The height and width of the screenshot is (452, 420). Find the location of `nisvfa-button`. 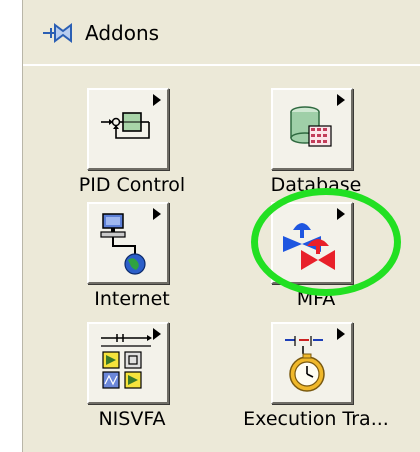

nisvfa-button is located at coordinates (128, 363).